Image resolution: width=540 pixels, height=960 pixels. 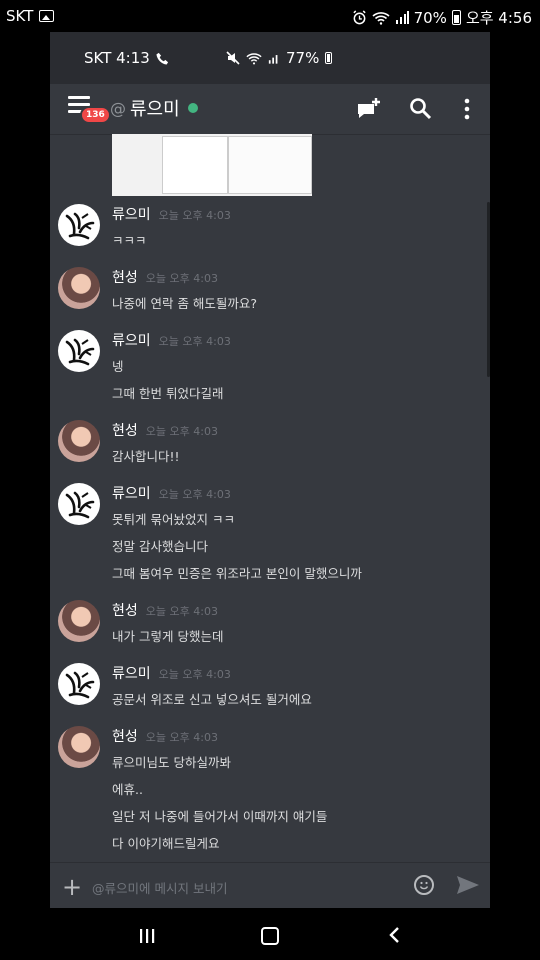 What do you see at coordinates (185, 303) in the screenshot?
I see `message-text: 나중에 연락 좀 해도될까요?` at bounding box center [185, 303].